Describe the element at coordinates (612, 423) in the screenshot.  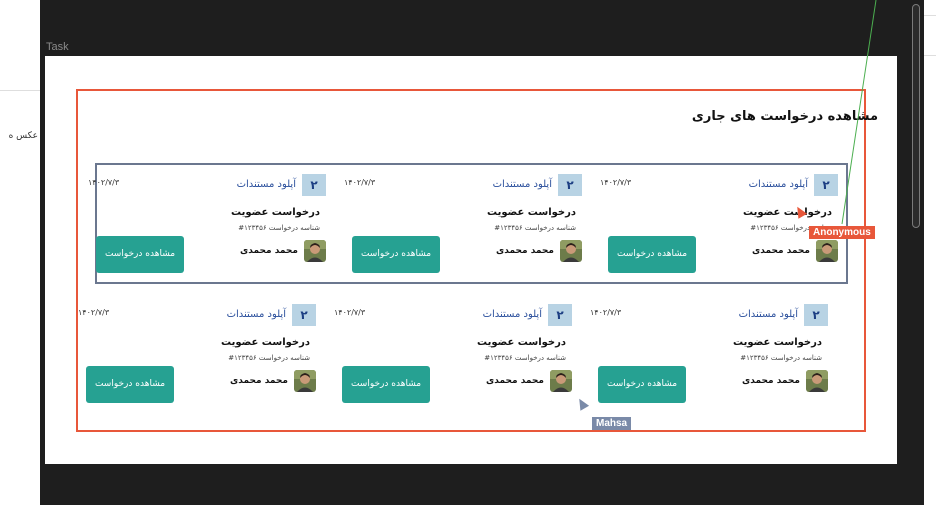
I see `collaborator-tag: Mahsa` at that location.